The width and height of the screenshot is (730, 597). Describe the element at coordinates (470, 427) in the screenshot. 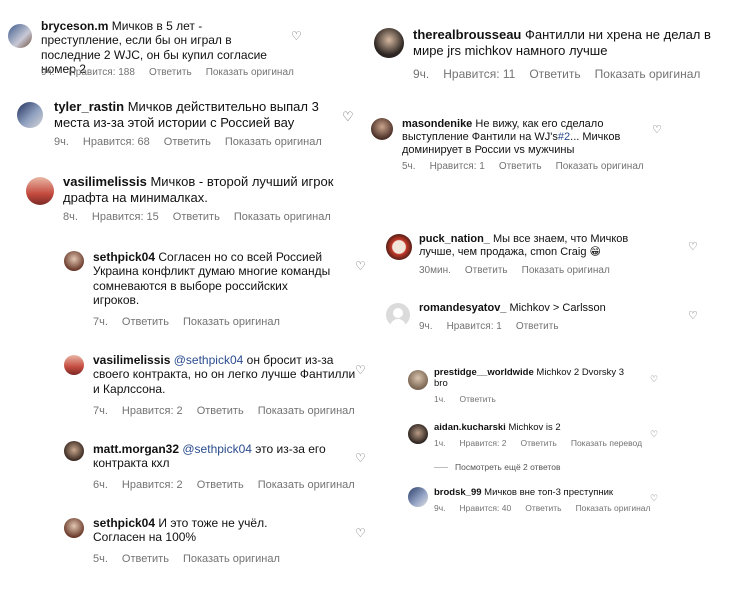

I see `comment-username: aidan.kucharski` at that location.